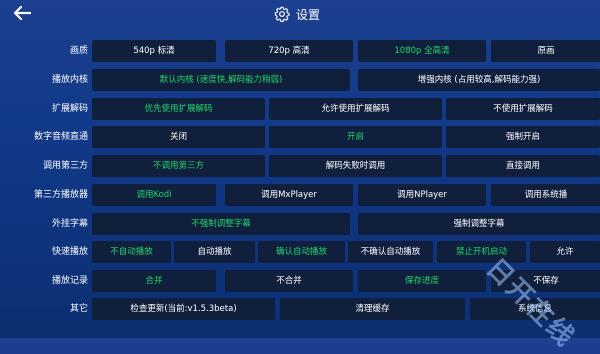 The image size is (600, 354). I want to click on row-label: 播放内核, so click(69, 80).